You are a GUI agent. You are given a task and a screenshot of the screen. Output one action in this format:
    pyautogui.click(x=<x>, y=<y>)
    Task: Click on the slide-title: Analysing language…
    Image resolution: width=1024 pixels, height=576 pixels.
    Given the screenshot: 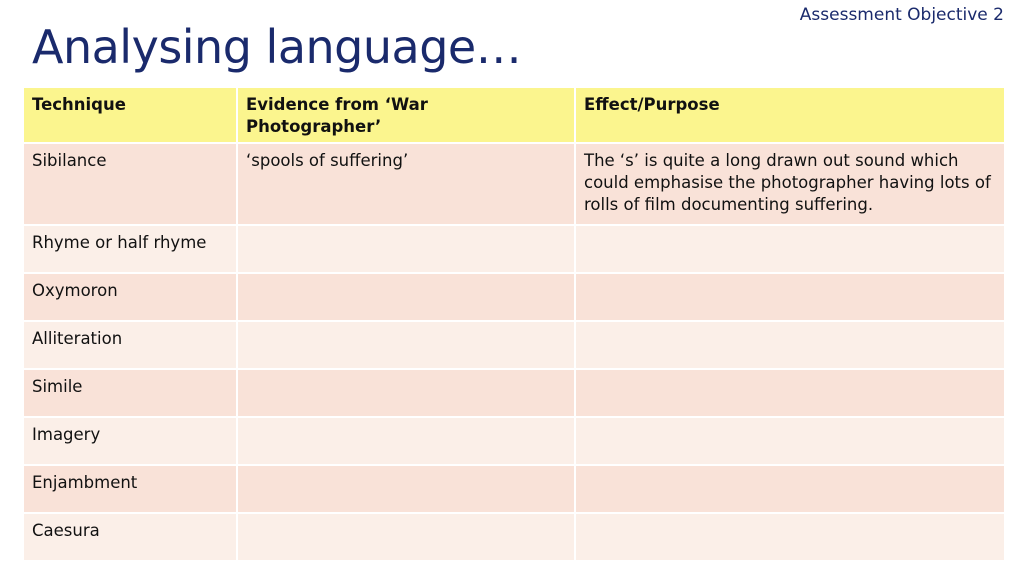 What is the action you would take?
    pyautogui.click(x=277, y=47)
    